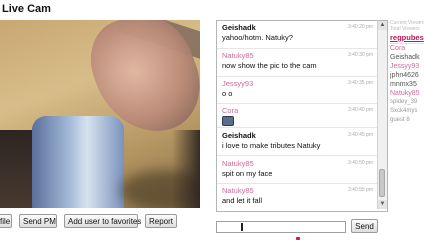 This screenshot has width=424, height=240. What do you see at coordinates (227, 93) in the screenshot?
I see `chat-text: o o` at bounding box center [227, 93].